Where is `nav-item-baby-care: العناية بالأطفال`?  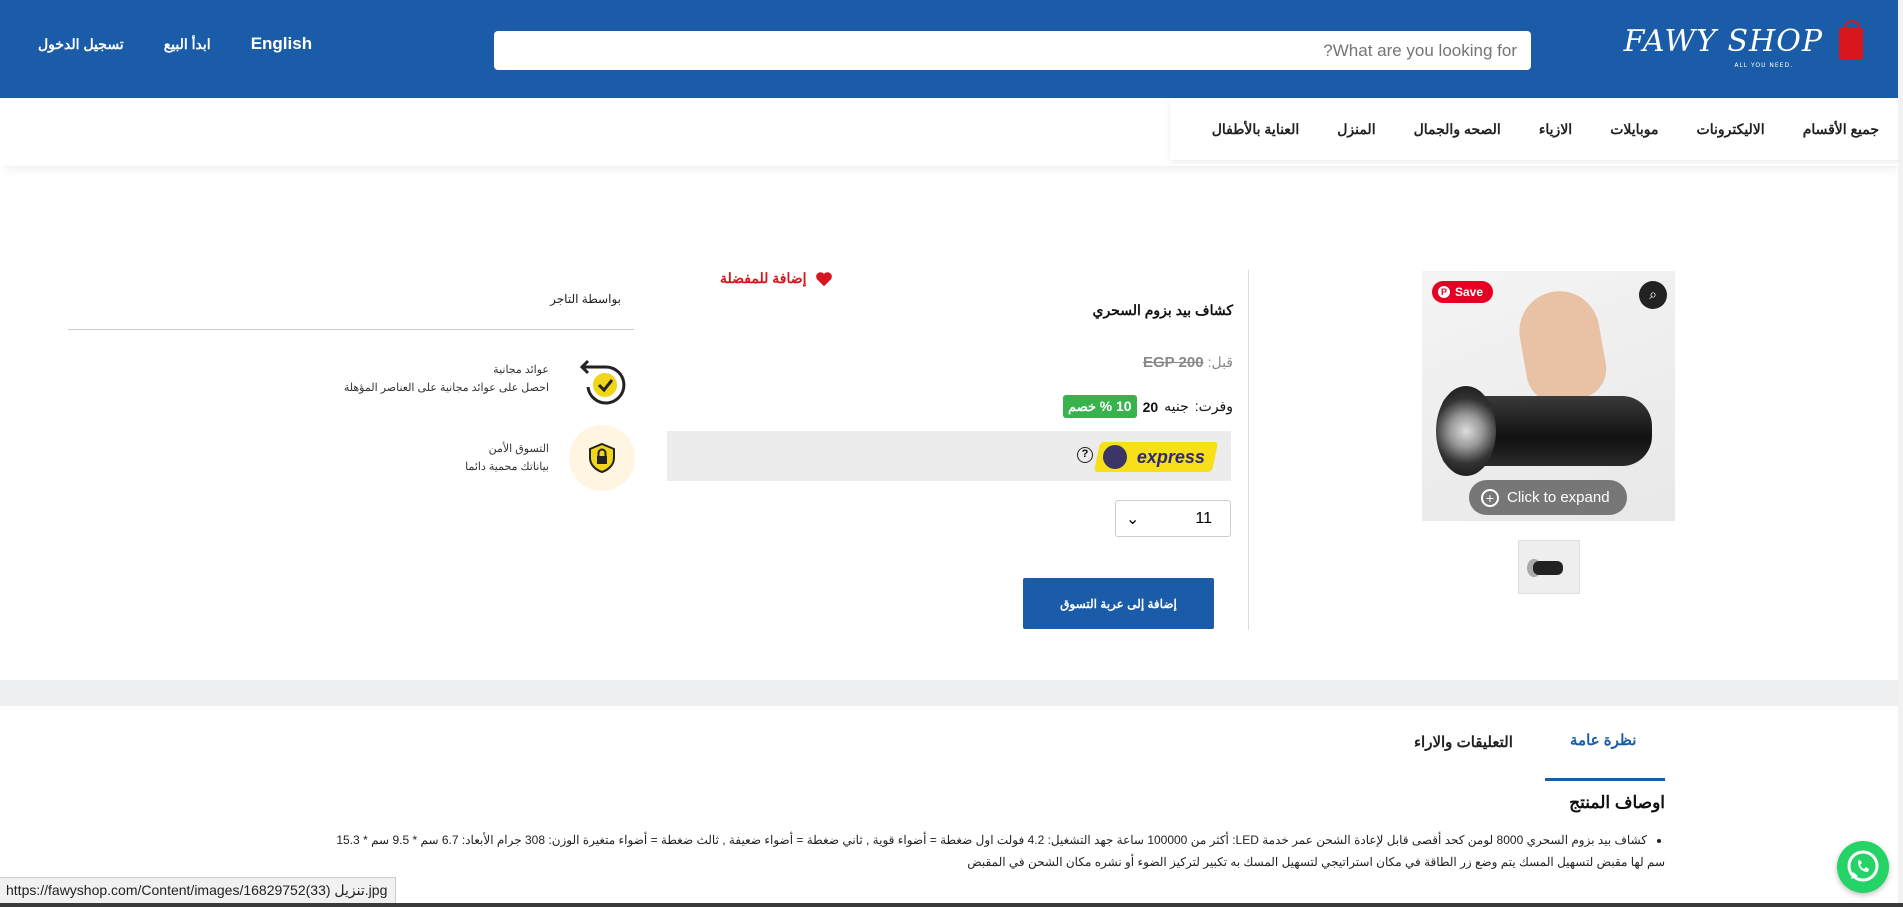 nav-item-baby-care: العناية بالأطفال is located at coordinates (1256, 129).